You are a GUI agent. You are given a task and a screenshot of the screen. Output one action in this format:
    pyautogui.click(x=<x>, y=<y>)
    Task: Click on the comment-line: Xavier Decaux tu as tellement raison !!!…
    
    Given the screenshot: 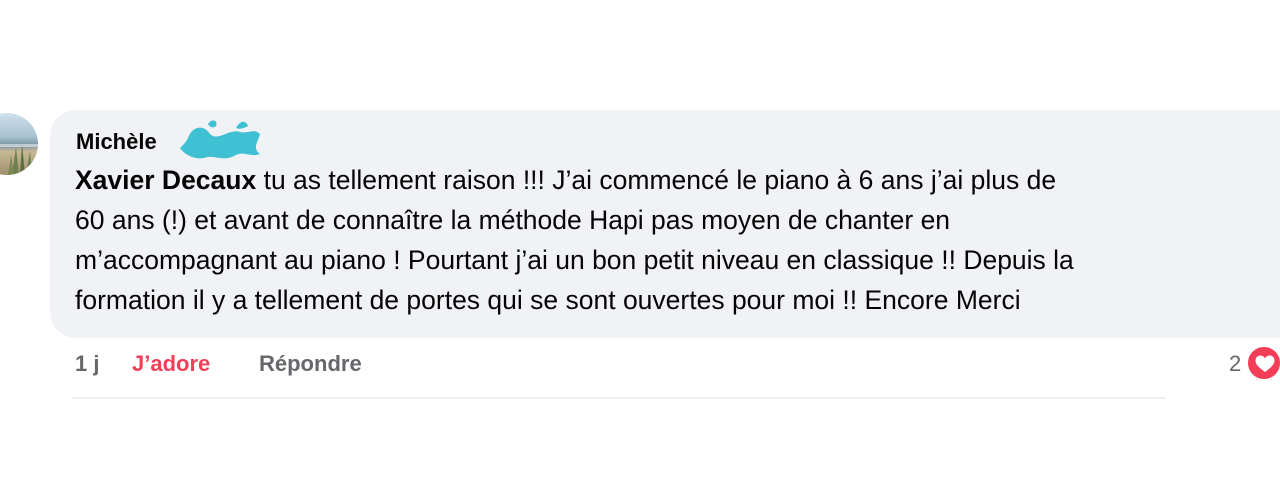 What is the action you would take?
    pyautogui.click(x=675, y=180)
    